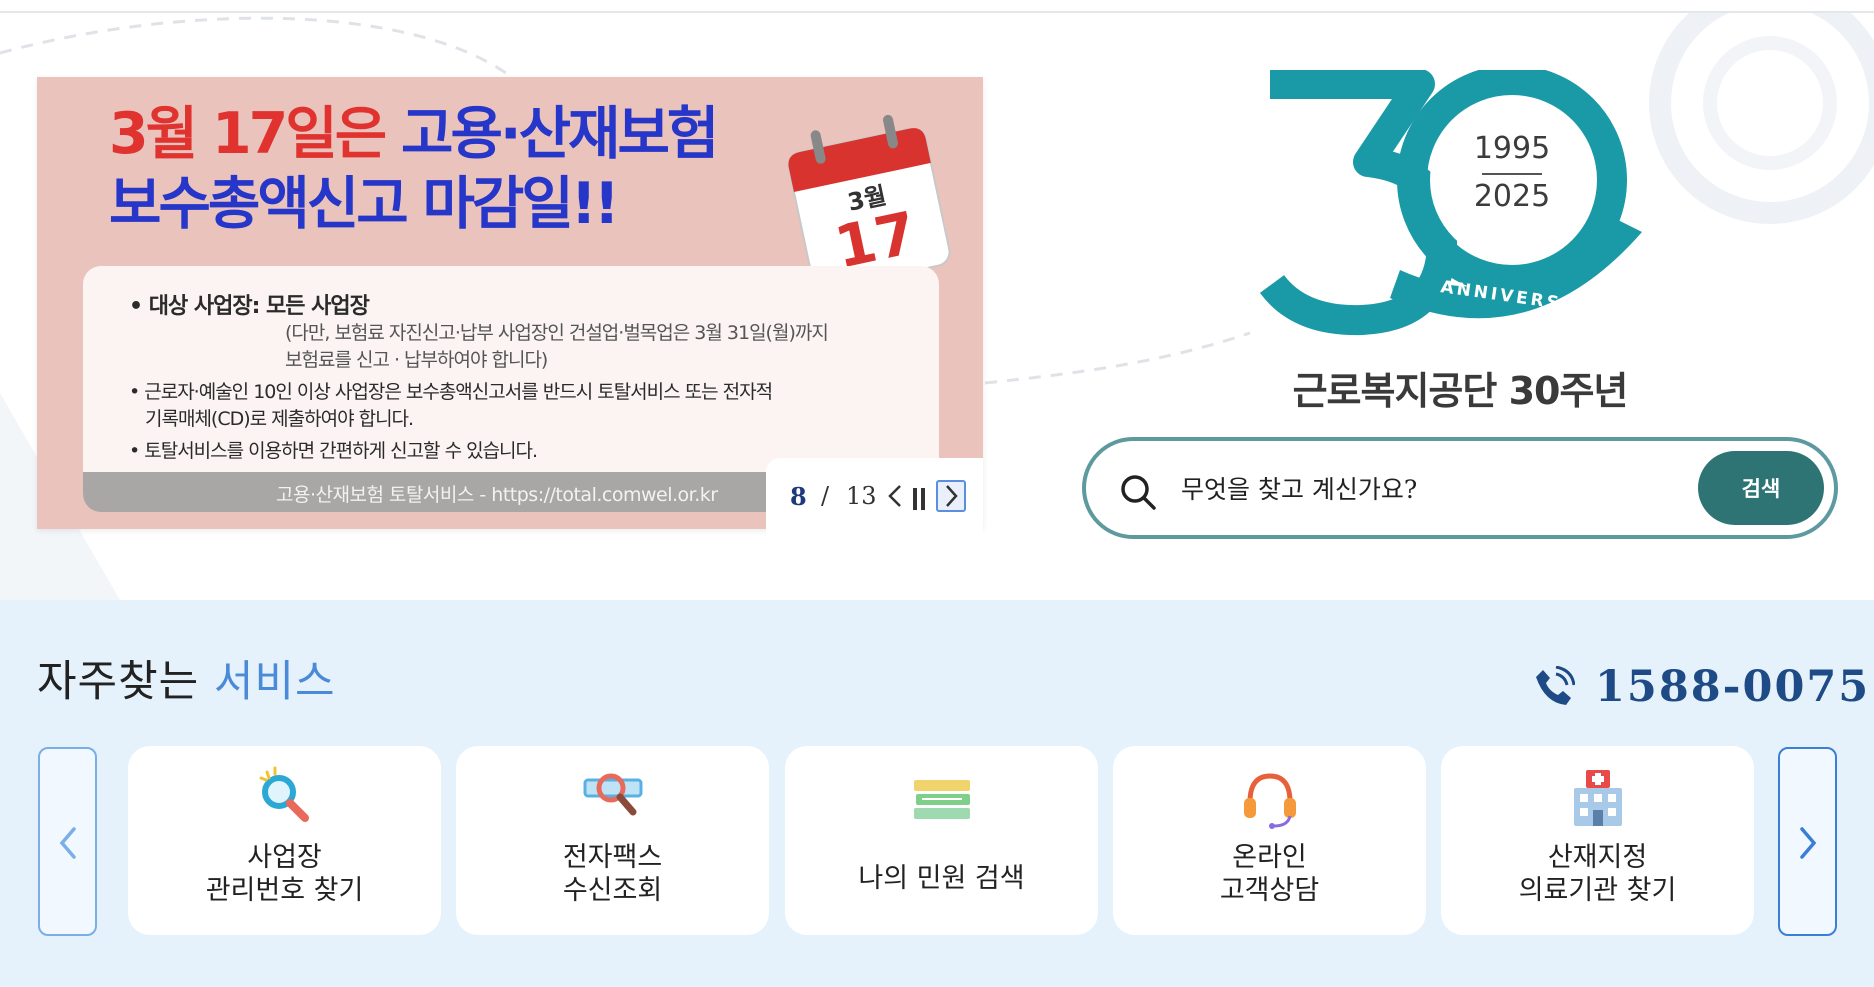 This screenshot has width=1874, height=987. What do you see at coordinates (1597, 840) in the screenshot?
I see `service-card-designated-hospital: 산재지정 의료기관 찾기` at bounding box center [1597, 840].